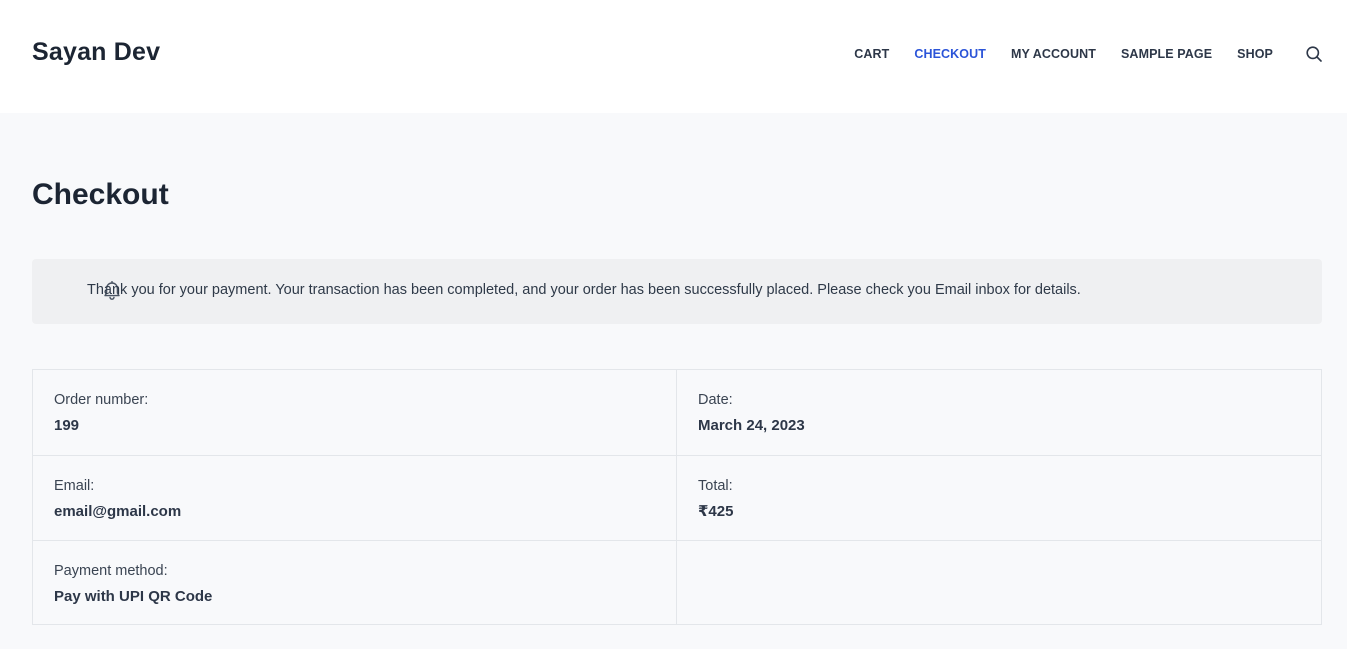 The image size is (1347, 649). I want to click on order-number-label: Order number:, so click(101, 400).